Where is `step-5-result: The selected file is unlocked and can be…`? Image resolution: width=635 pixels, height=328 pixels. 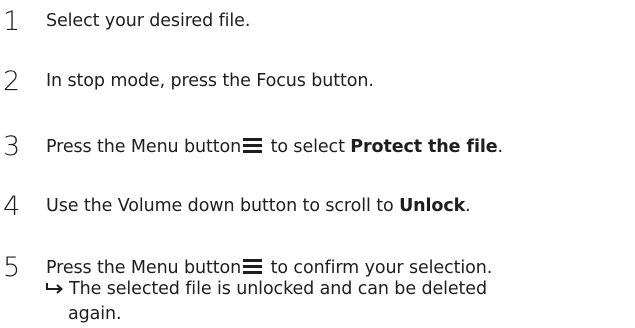 step-5-result: The selected file is unlocked and can be… is located at coordinates (340, 302).